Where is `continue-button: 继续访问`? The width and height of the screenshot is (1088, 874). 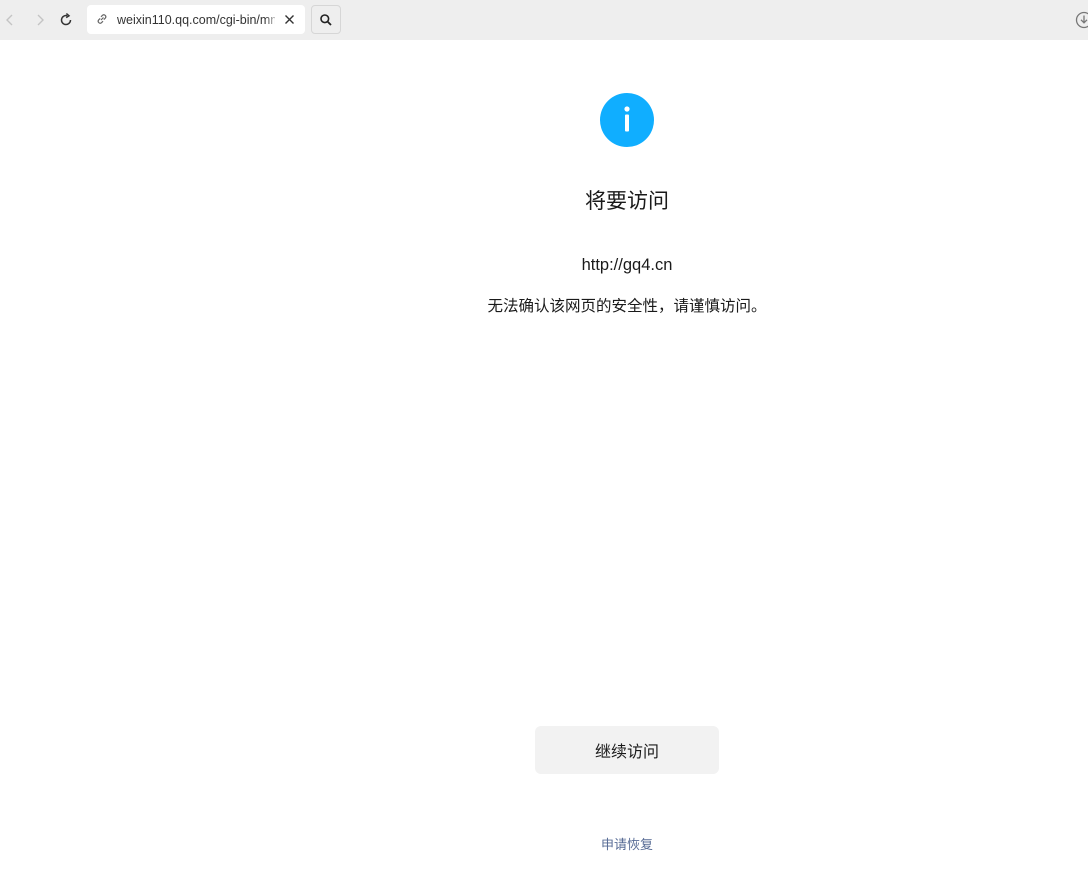
continue-button: 继续访问 is located at coordinates (627, 750).